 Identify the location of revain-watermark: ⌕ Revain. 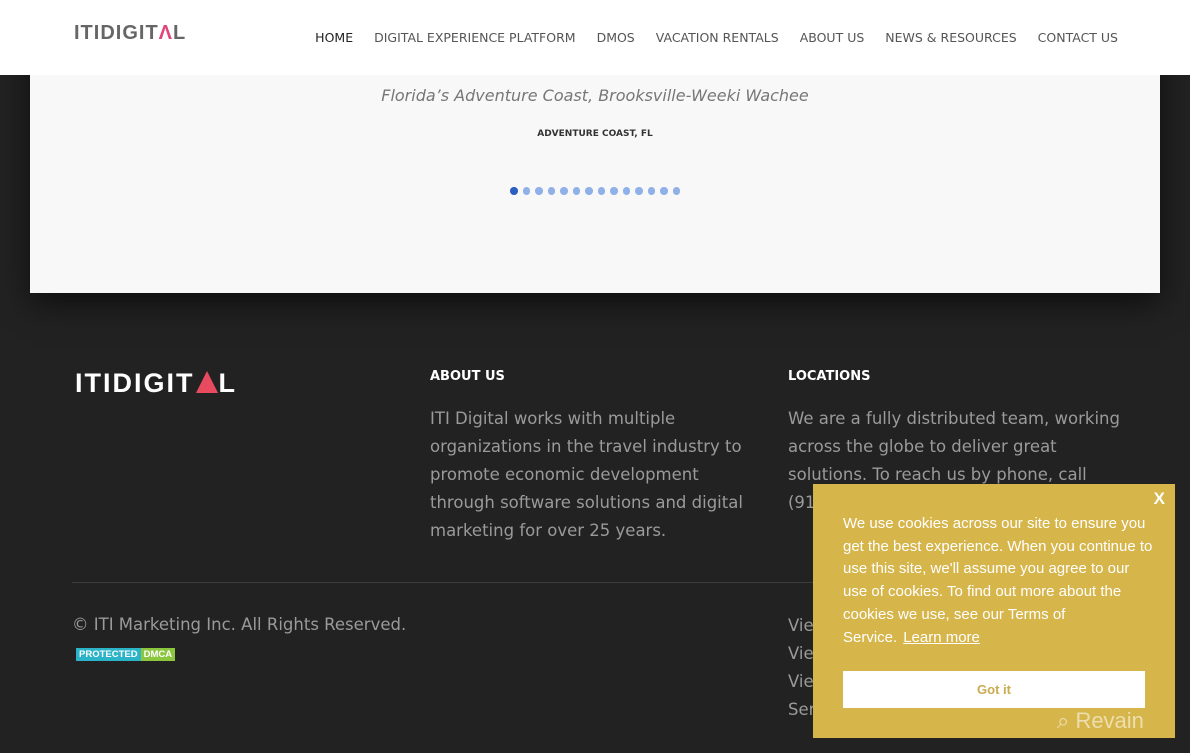
(1100, 720).